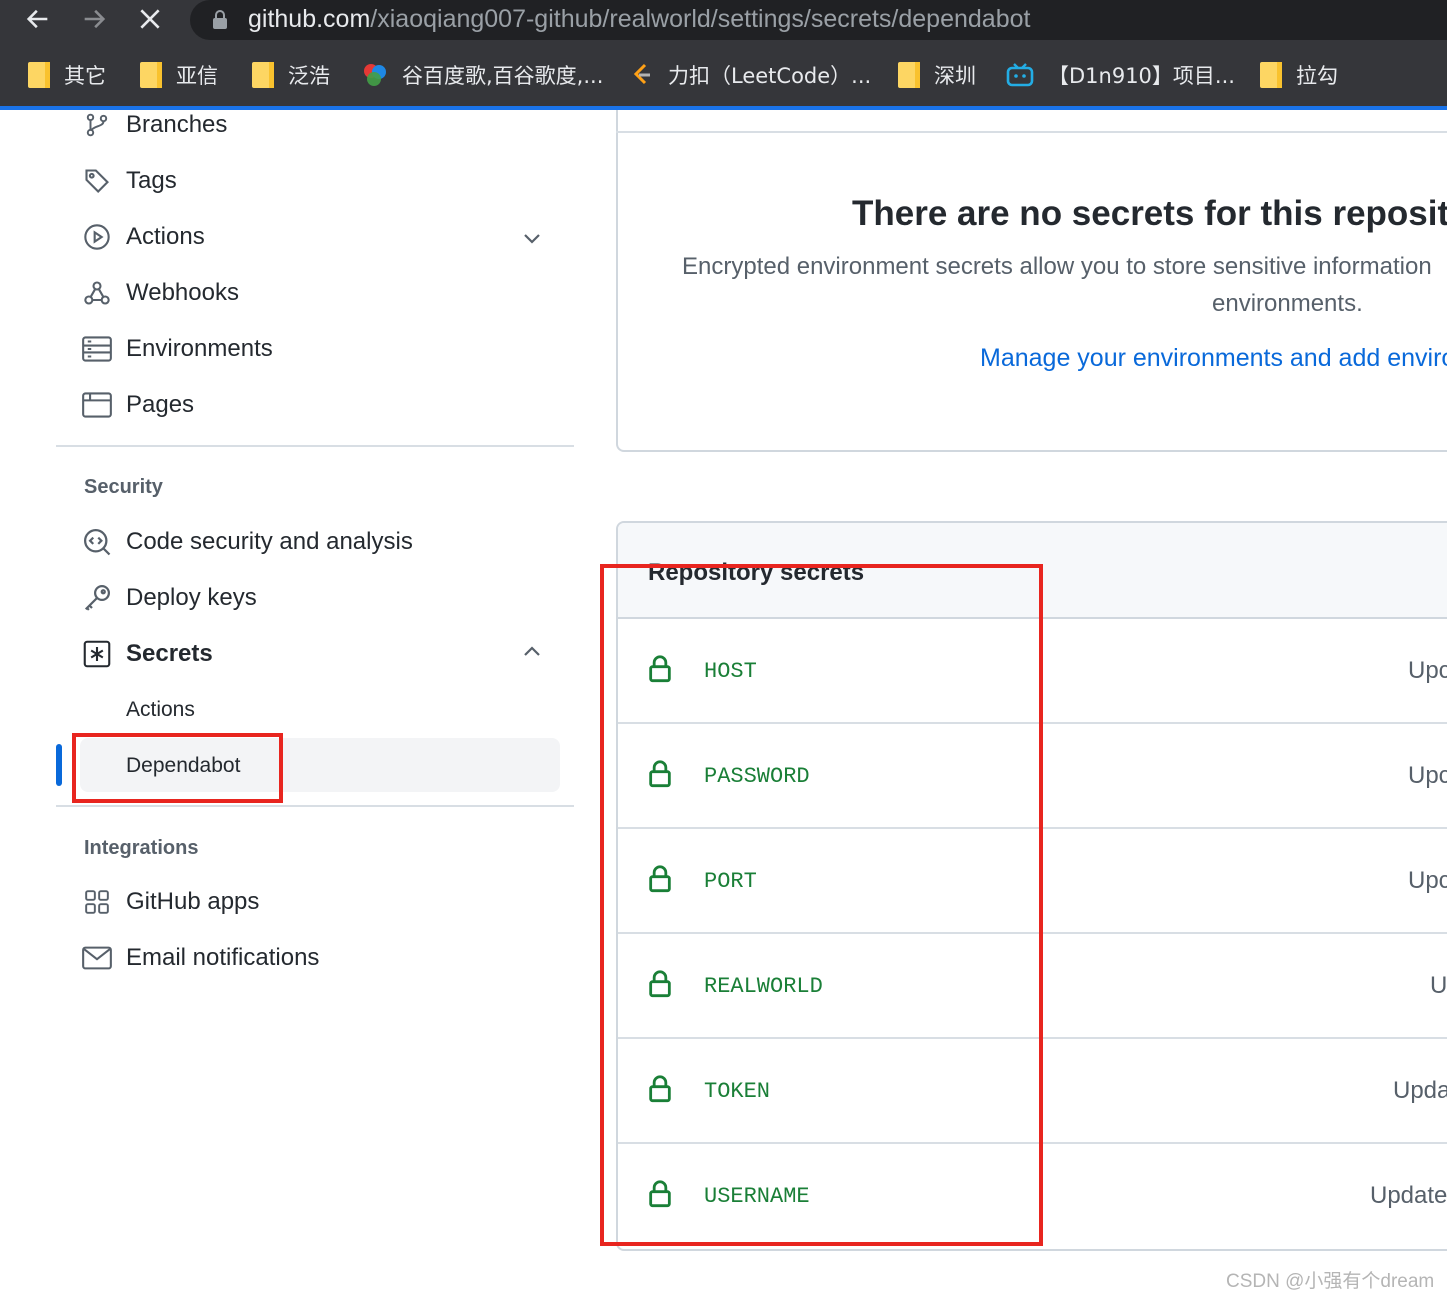  What do you see at coordinates (193, 901) in the screenshot?
I see `sidebar-item-label: GitHub apps` at bounding box center [193, 901].